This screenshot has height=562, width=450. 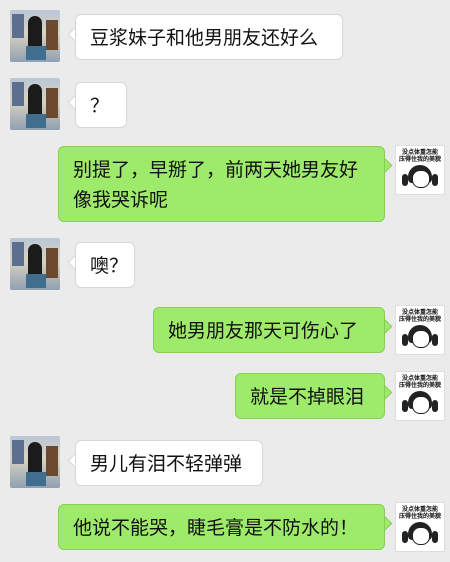 I want to click on message-bubble-incoming: 豆浆妹子和他男朋友还好么, so click(x=209, y=37).